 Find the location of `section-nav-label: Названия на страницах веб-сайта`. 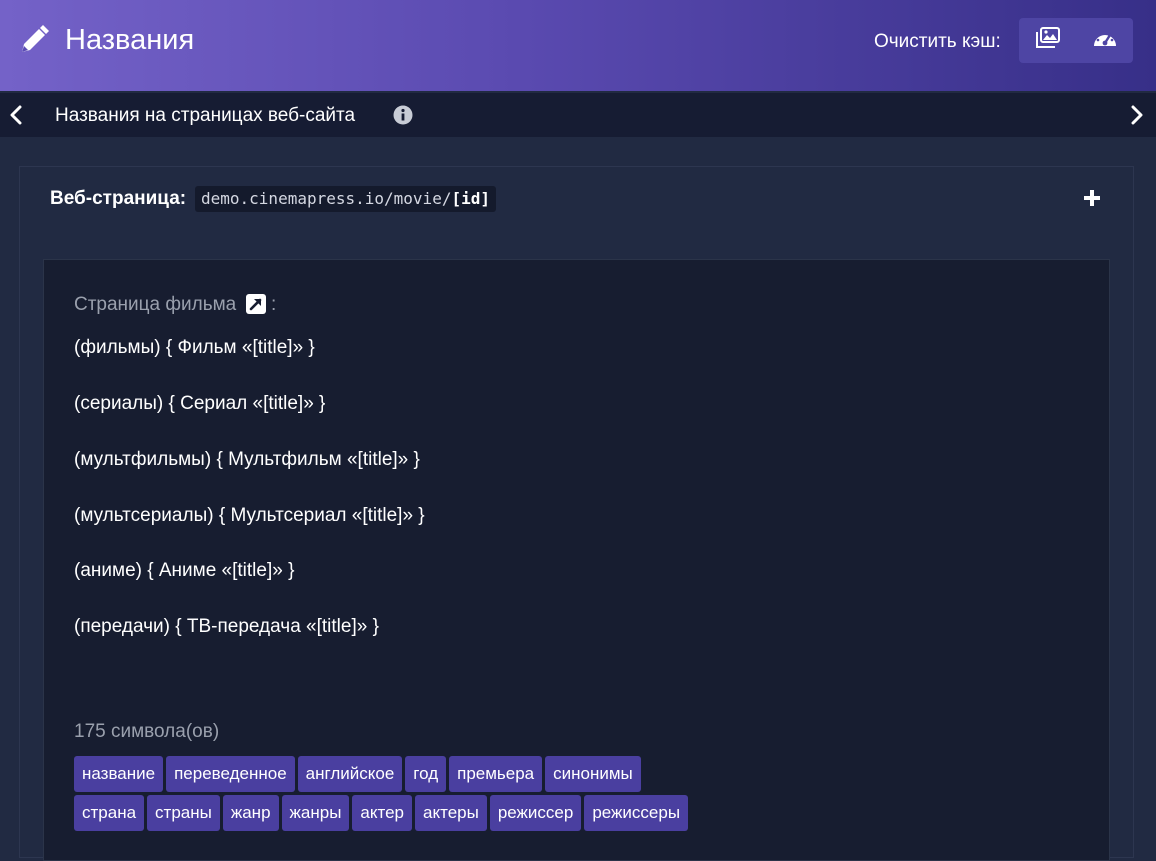

section-nav-label: Названия на страницах веб-сайта is located at coordinates (205, 115).